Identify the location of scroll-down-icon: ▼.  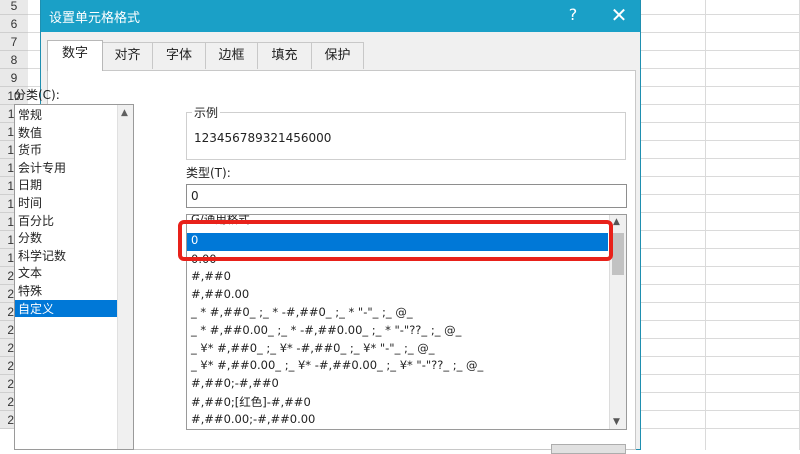
(616, 422).